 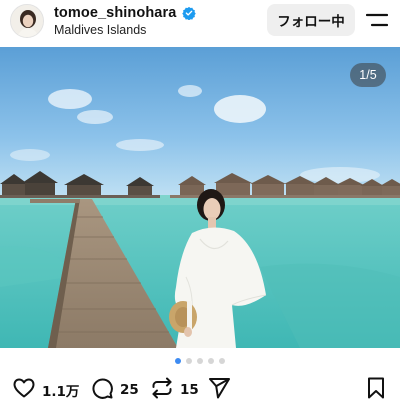 What do you see at coordinates (129, 390) in the screenshot?
I see `comment-count: 25` at bounding box center [129, 390].